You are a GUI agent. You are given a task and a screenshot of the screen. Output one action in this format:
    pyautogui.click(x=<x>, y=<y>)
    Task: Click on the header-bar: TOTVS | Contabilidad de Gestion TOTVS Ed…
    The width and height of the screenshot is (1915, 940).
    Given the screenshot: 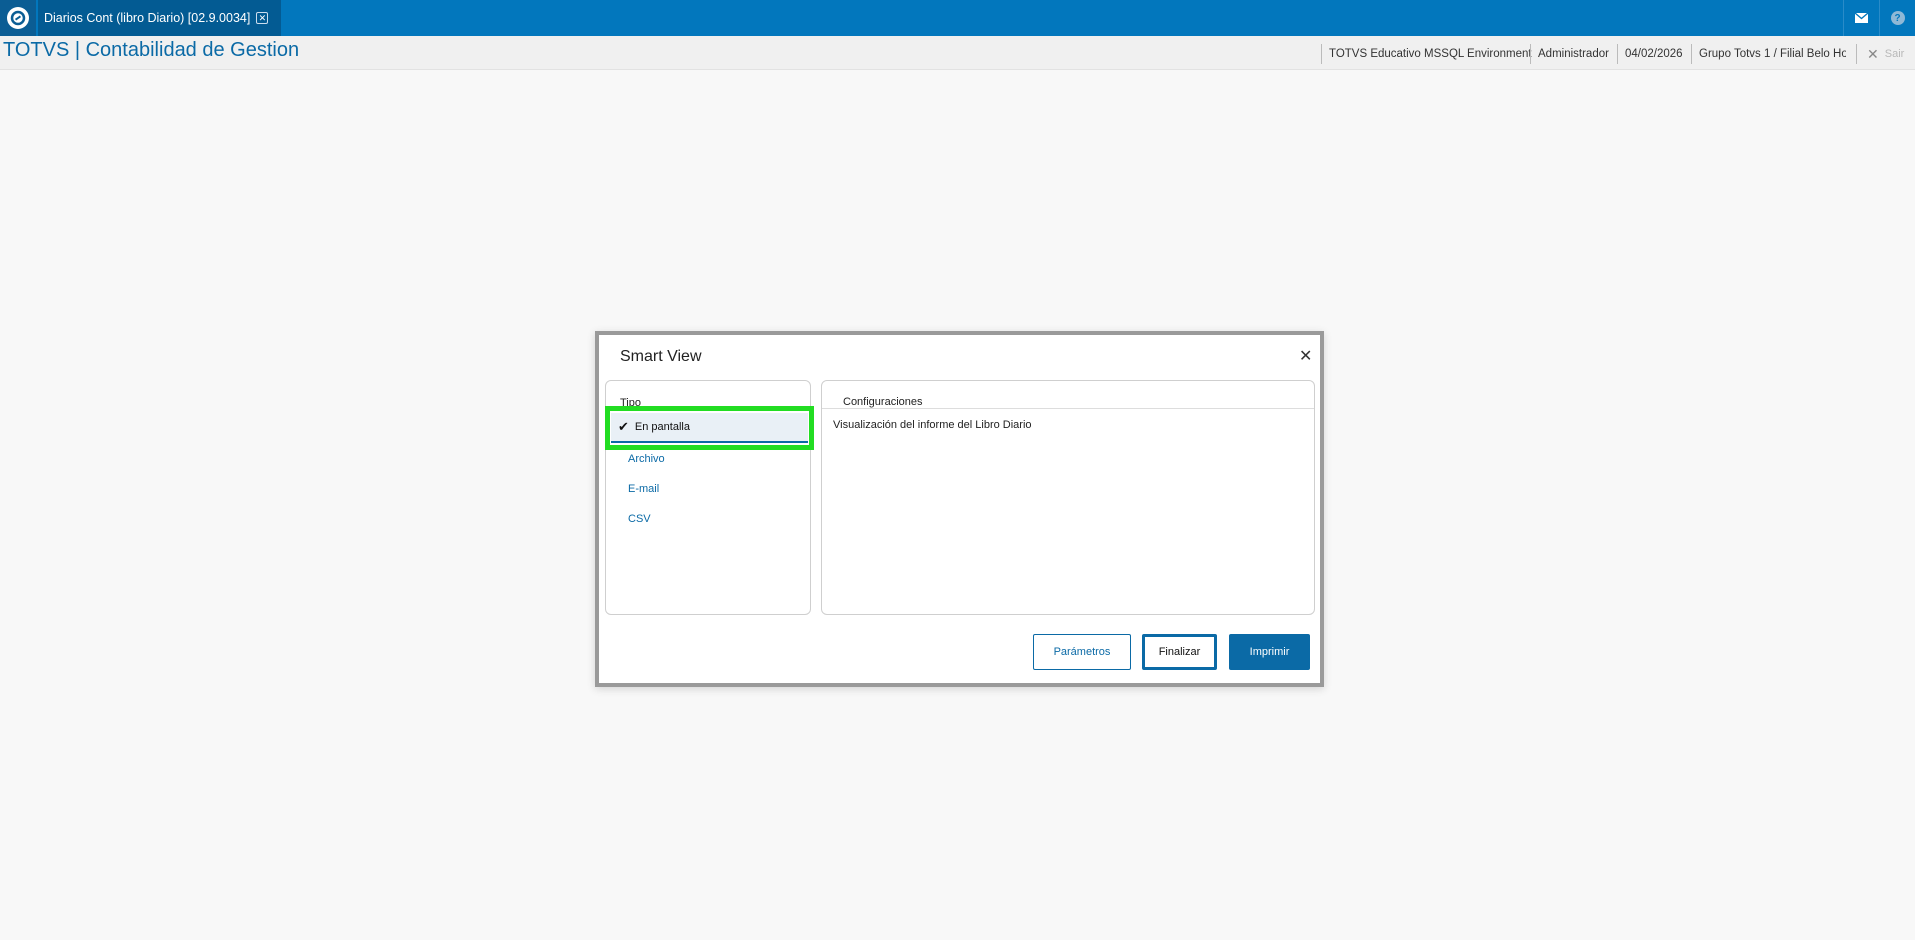 What is the action you would take?
    pyautogui.click(x=957, y=53)
    